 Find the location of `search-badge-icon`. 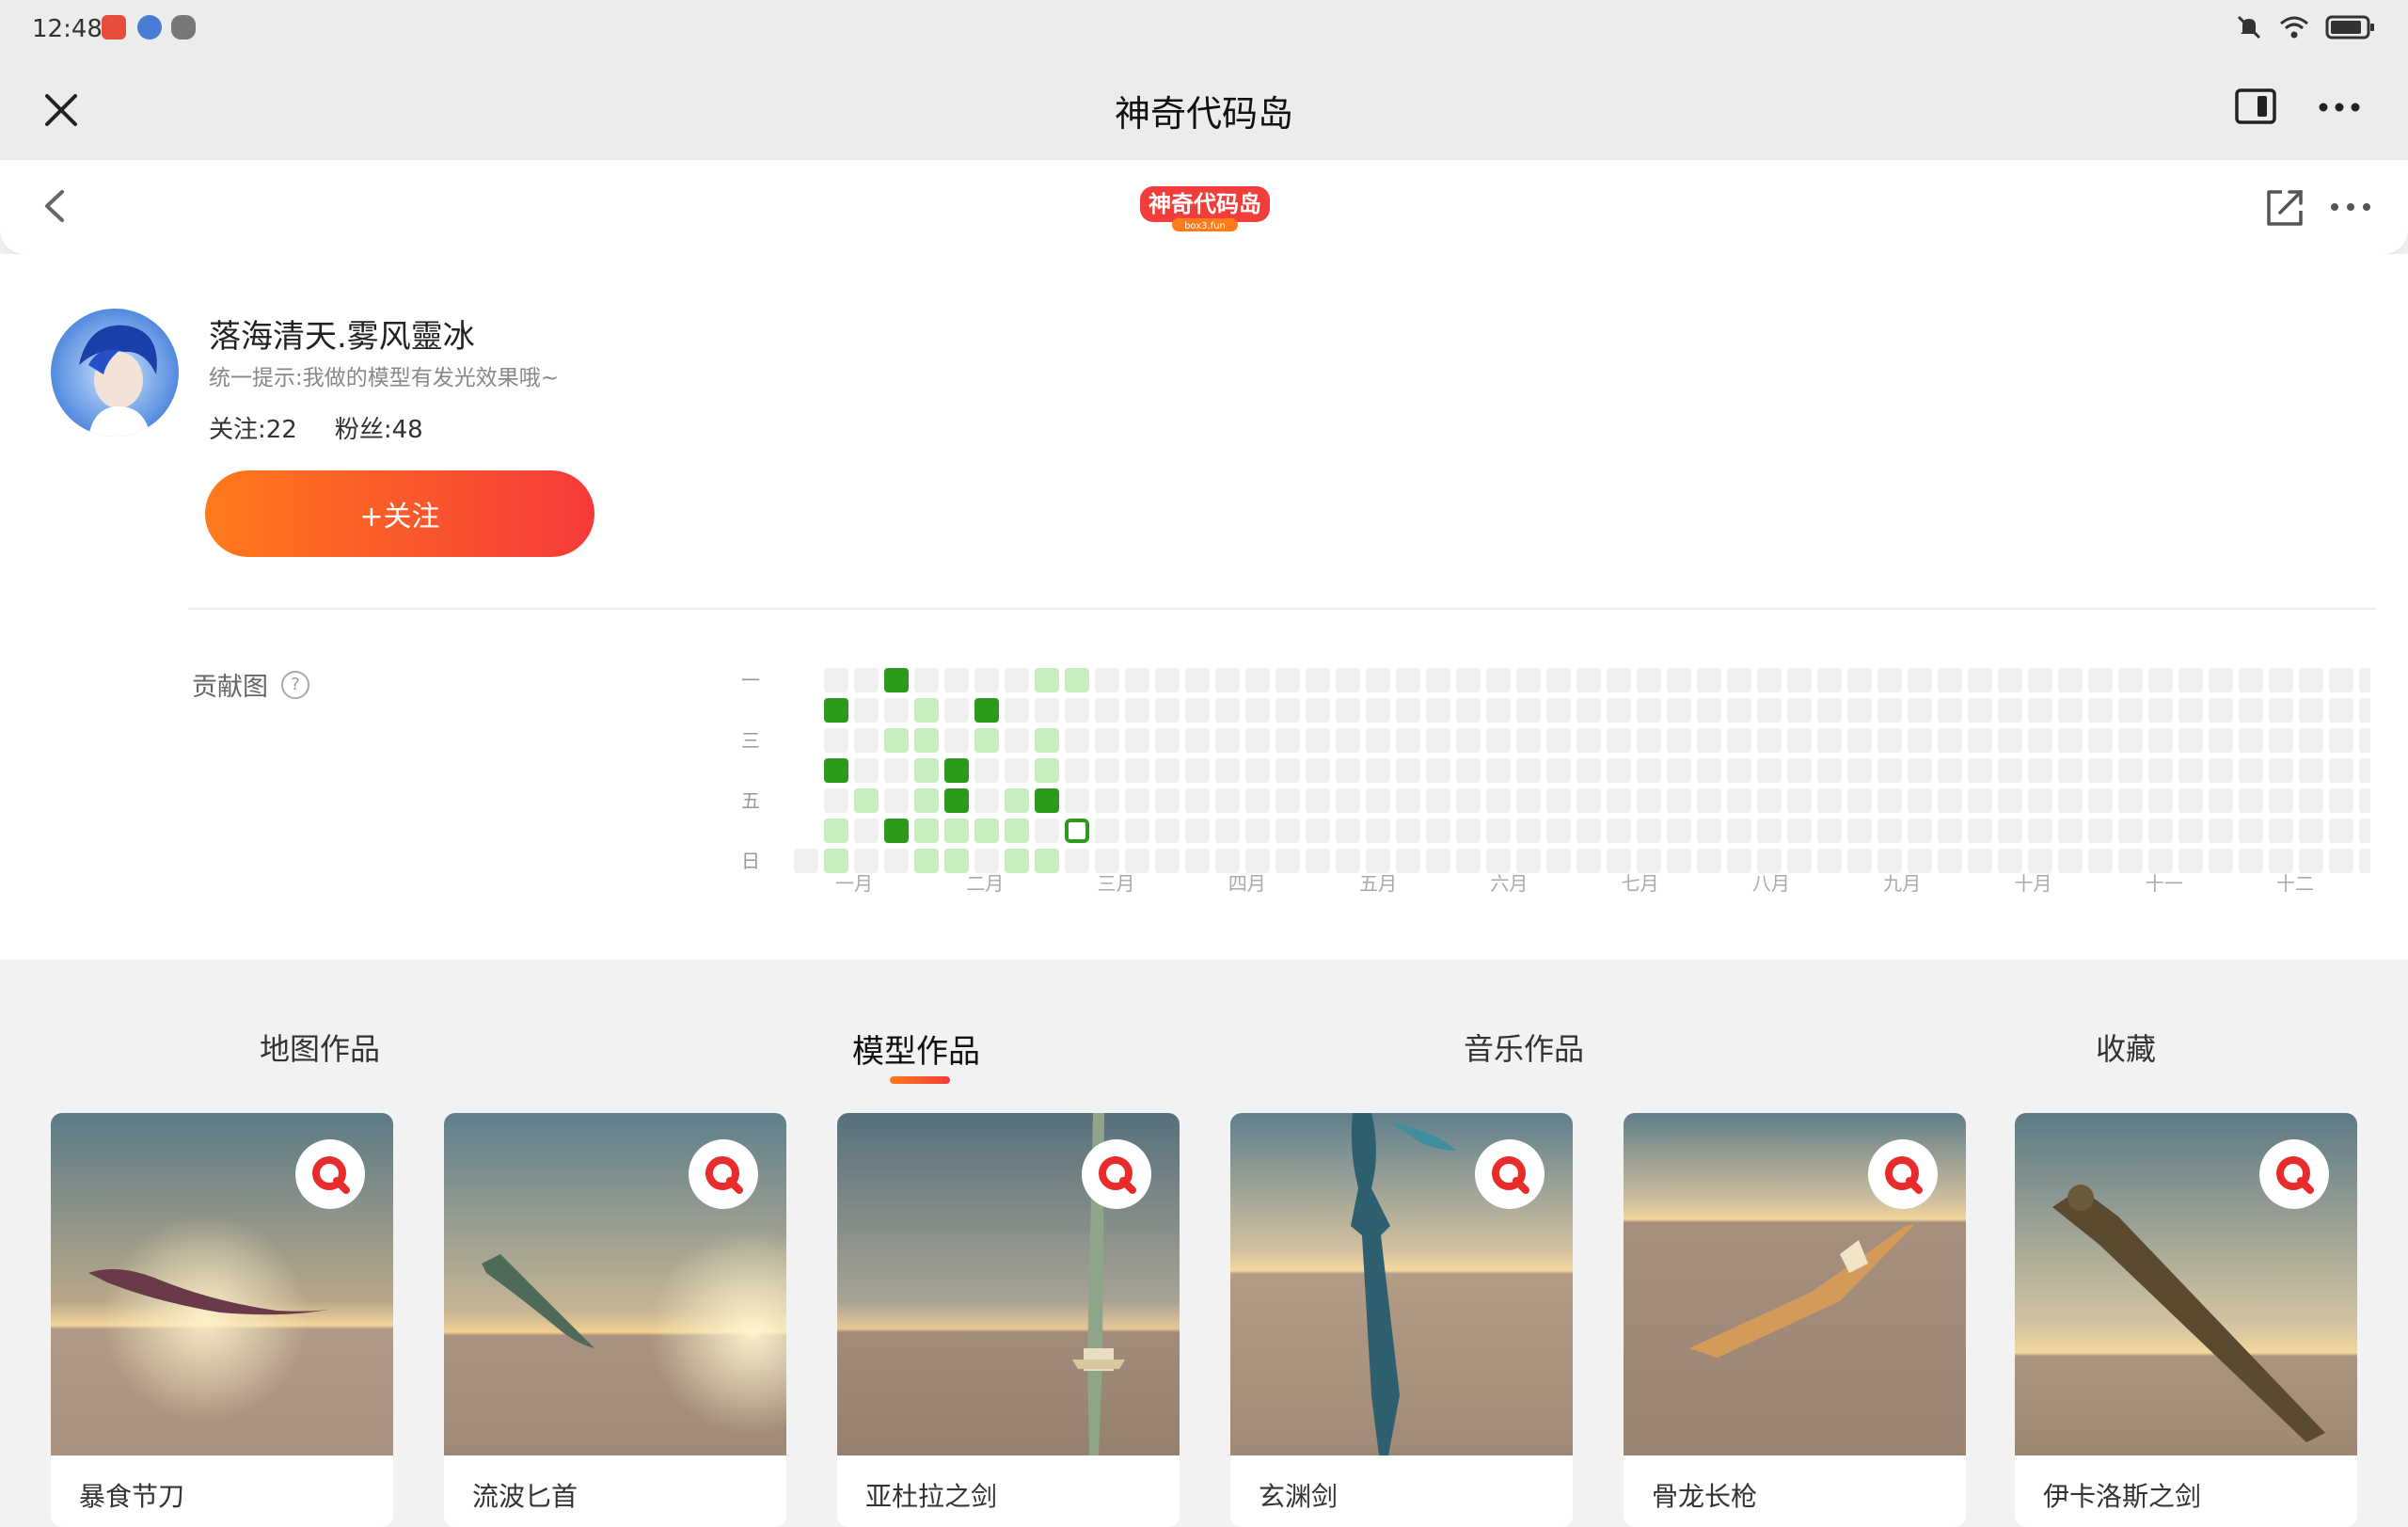

search-badge-icon is located at coordinates (330, 1174).